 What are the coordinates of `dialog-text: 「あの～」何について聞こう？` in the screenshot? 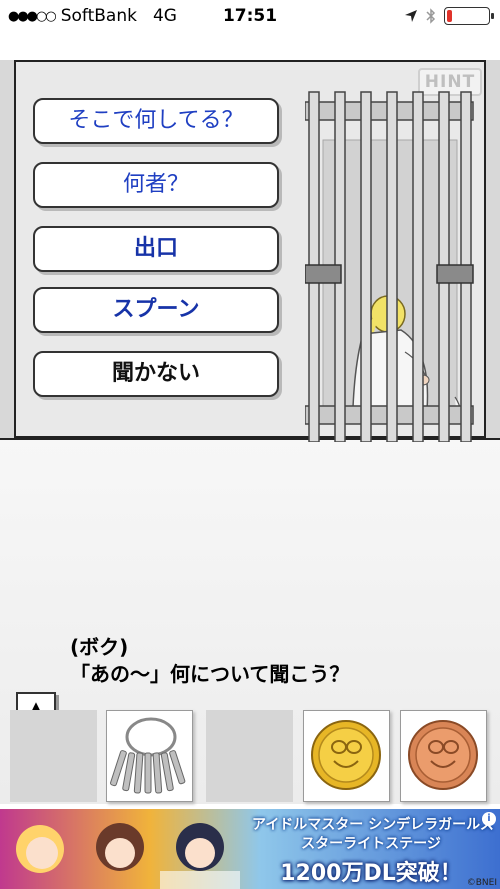 It's located at (210, 674).